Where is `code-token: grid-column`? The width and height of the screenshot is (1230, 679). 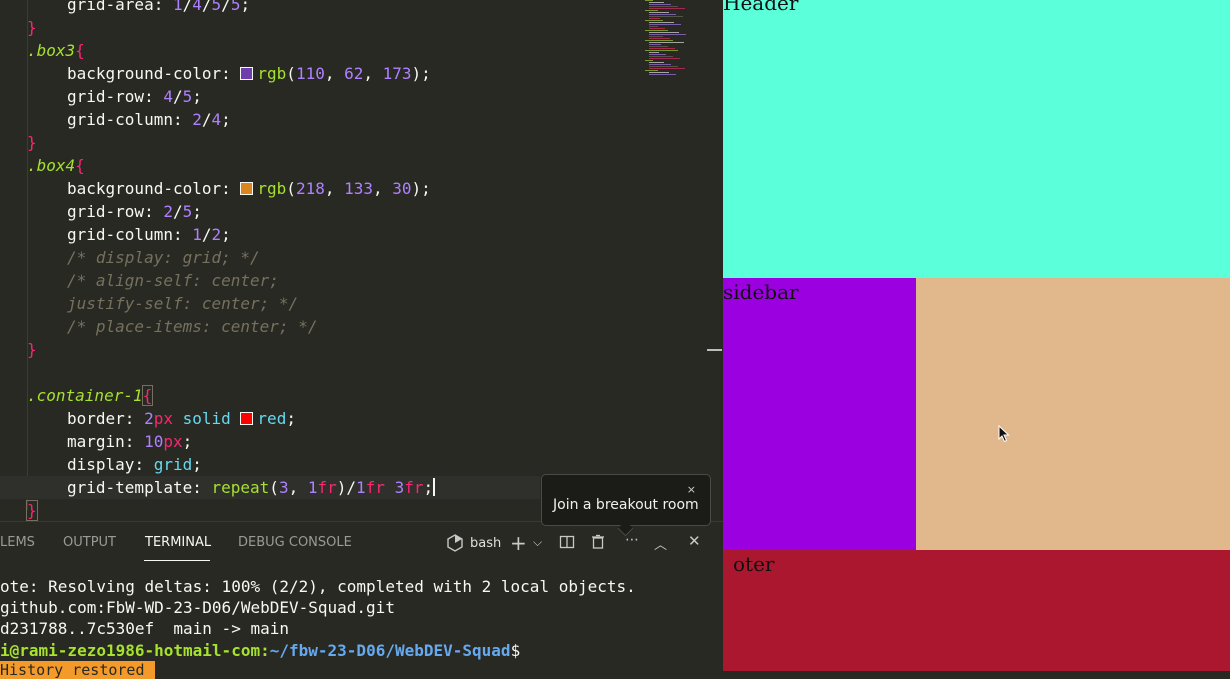 code-token: grid-column is located at coordinates (120, 234).